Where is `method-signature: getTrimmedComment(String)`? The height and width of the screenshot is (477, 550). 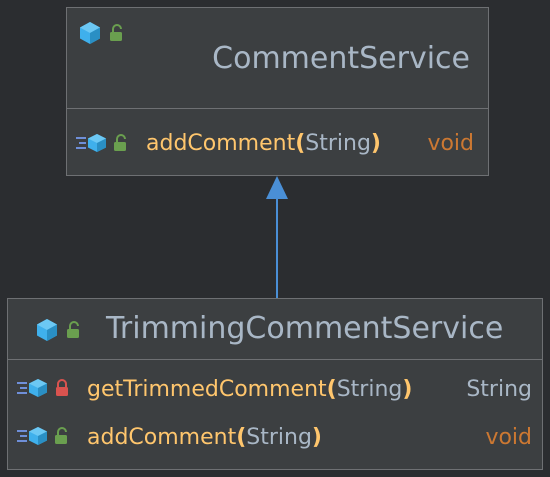
method-signature: getTrimmedComment(String) is located at coordinates (249, 390).